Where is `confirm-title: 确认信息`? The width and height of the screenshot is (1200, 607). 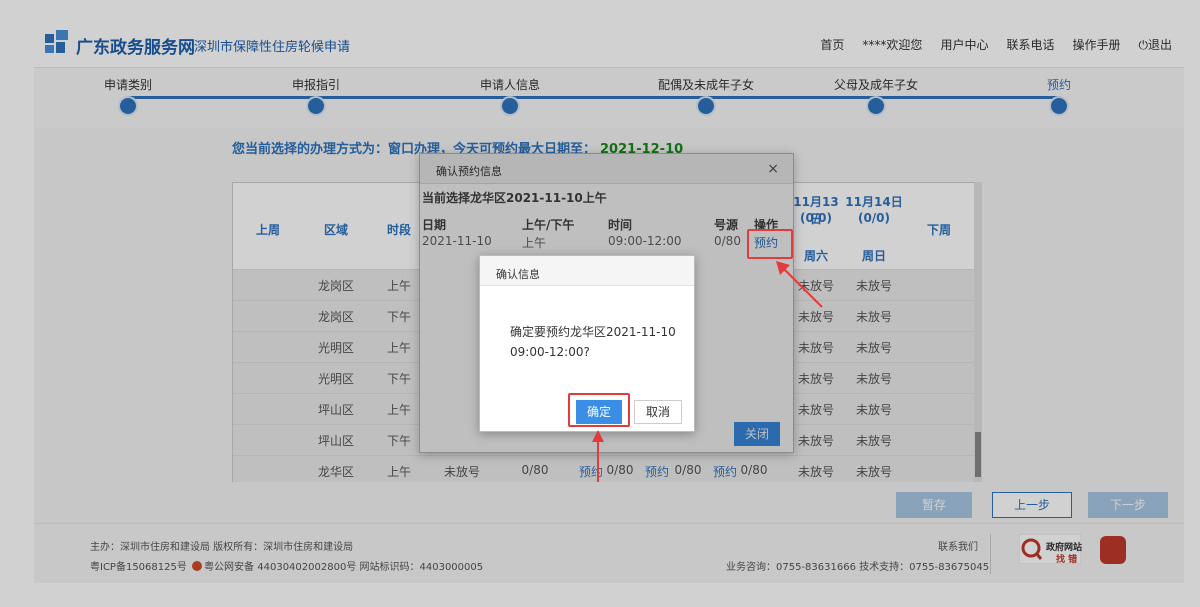 confirm-title: 确认信息 is located at coordinates (518, 274).